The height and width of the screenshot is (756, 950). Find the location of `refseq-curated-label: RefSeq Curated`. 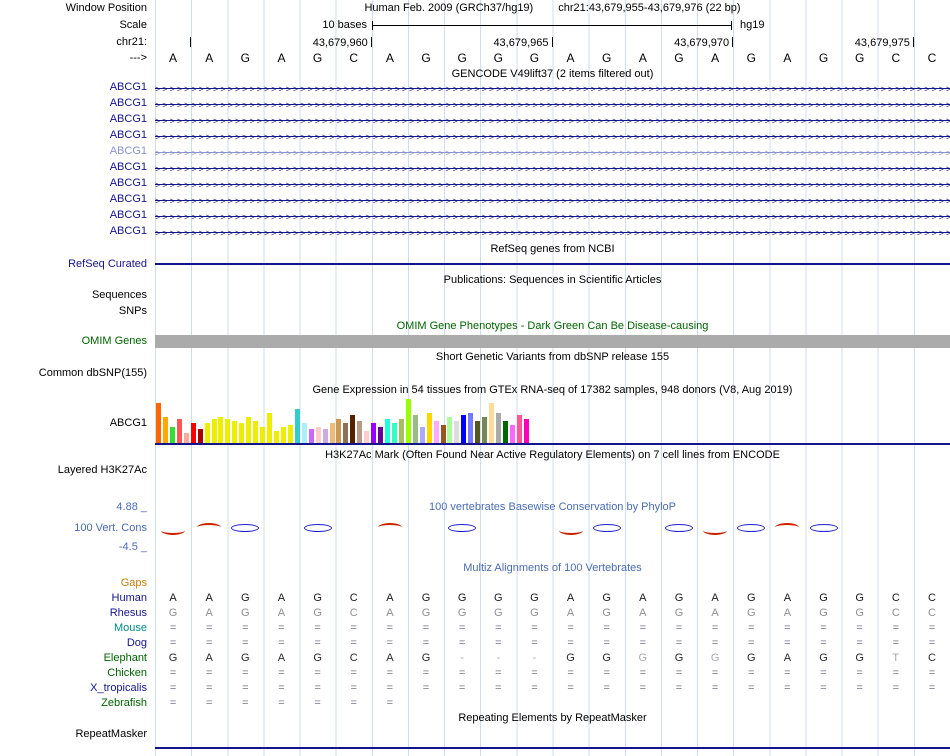

refseq-curated-label: RefSeq Curated is located at coordinates (77, 264).